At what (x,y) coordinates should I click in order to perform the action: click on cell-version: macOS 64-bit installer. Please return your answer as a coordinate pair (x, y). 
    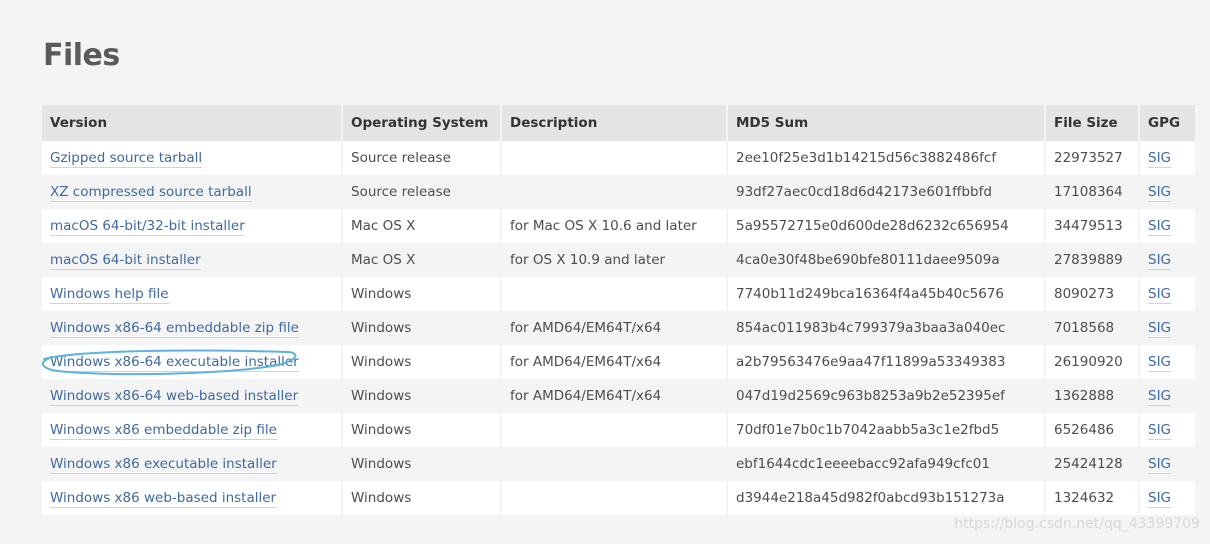
    Looking at the image, I should click on (192, 260).